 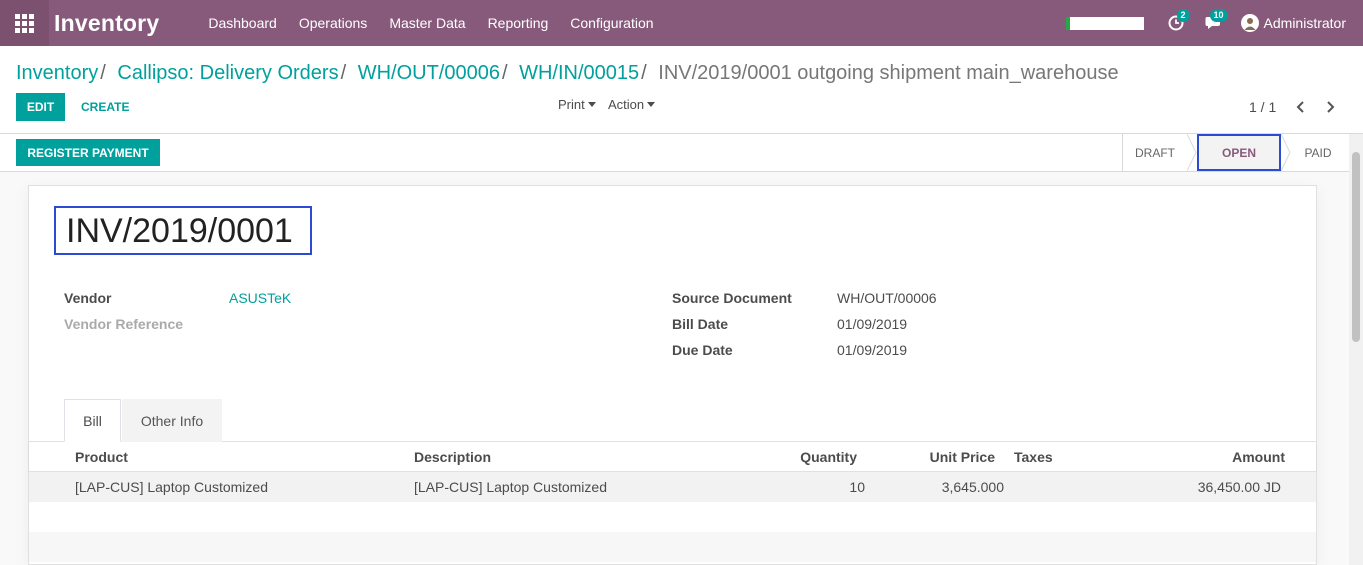 I want to click on bill-date-label: Bill Date, so click(x=700, y=324).